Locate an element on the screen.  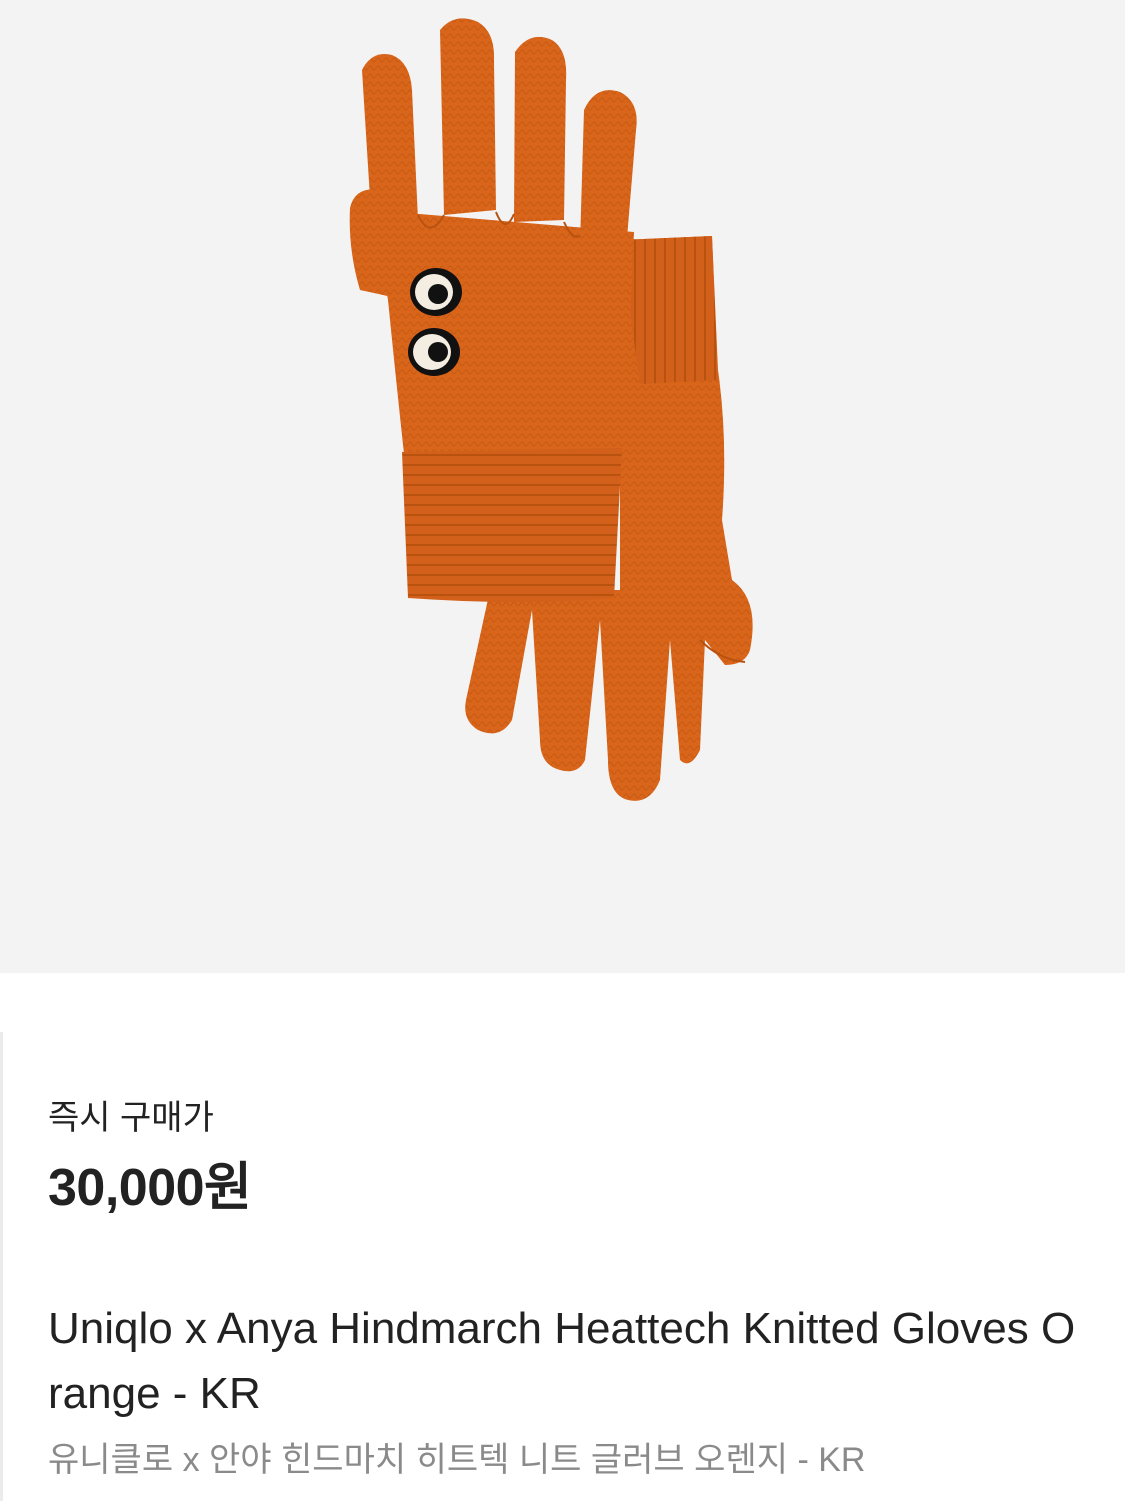
section-divider is located at coordinates (1, 1266).